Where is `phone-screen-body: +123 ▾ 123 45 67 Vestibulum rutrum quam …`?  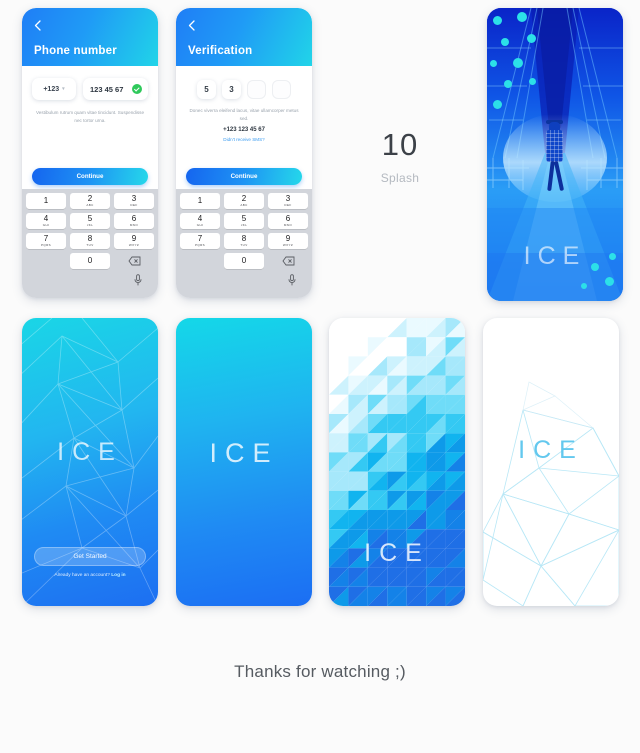
phone-screen-body: +123 ▾ 123 45 67 Vestibulum rutrum quam … is located at coordinates (90, 116).